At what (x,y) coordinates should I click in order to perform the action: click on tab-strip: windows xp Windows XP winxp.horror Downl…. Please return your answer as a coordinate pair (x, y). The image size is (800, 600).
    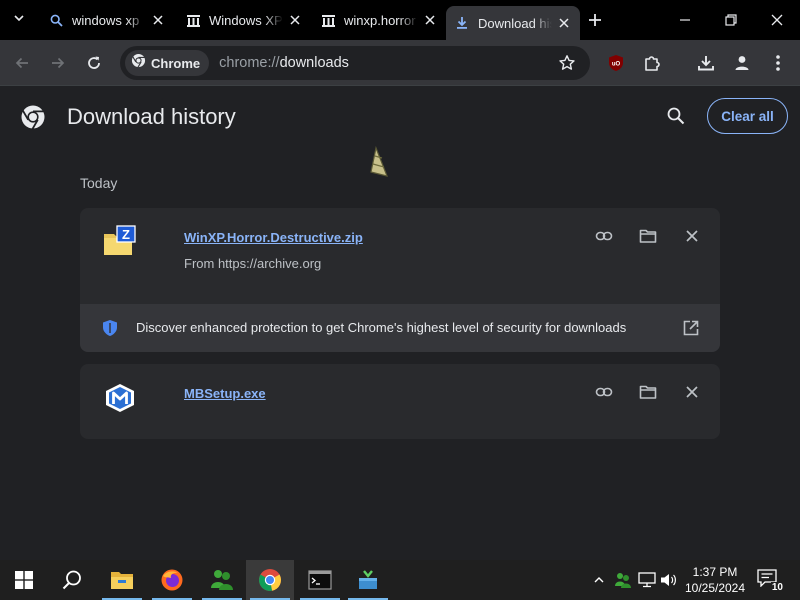
    Looking at the image, I should click on (400, 20).